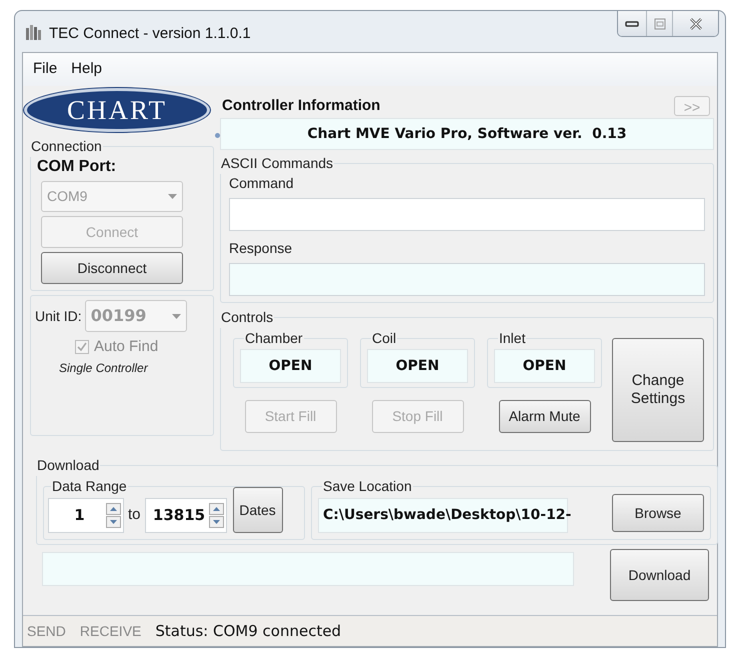  I want to click on to-label: to, so click(134, 514).